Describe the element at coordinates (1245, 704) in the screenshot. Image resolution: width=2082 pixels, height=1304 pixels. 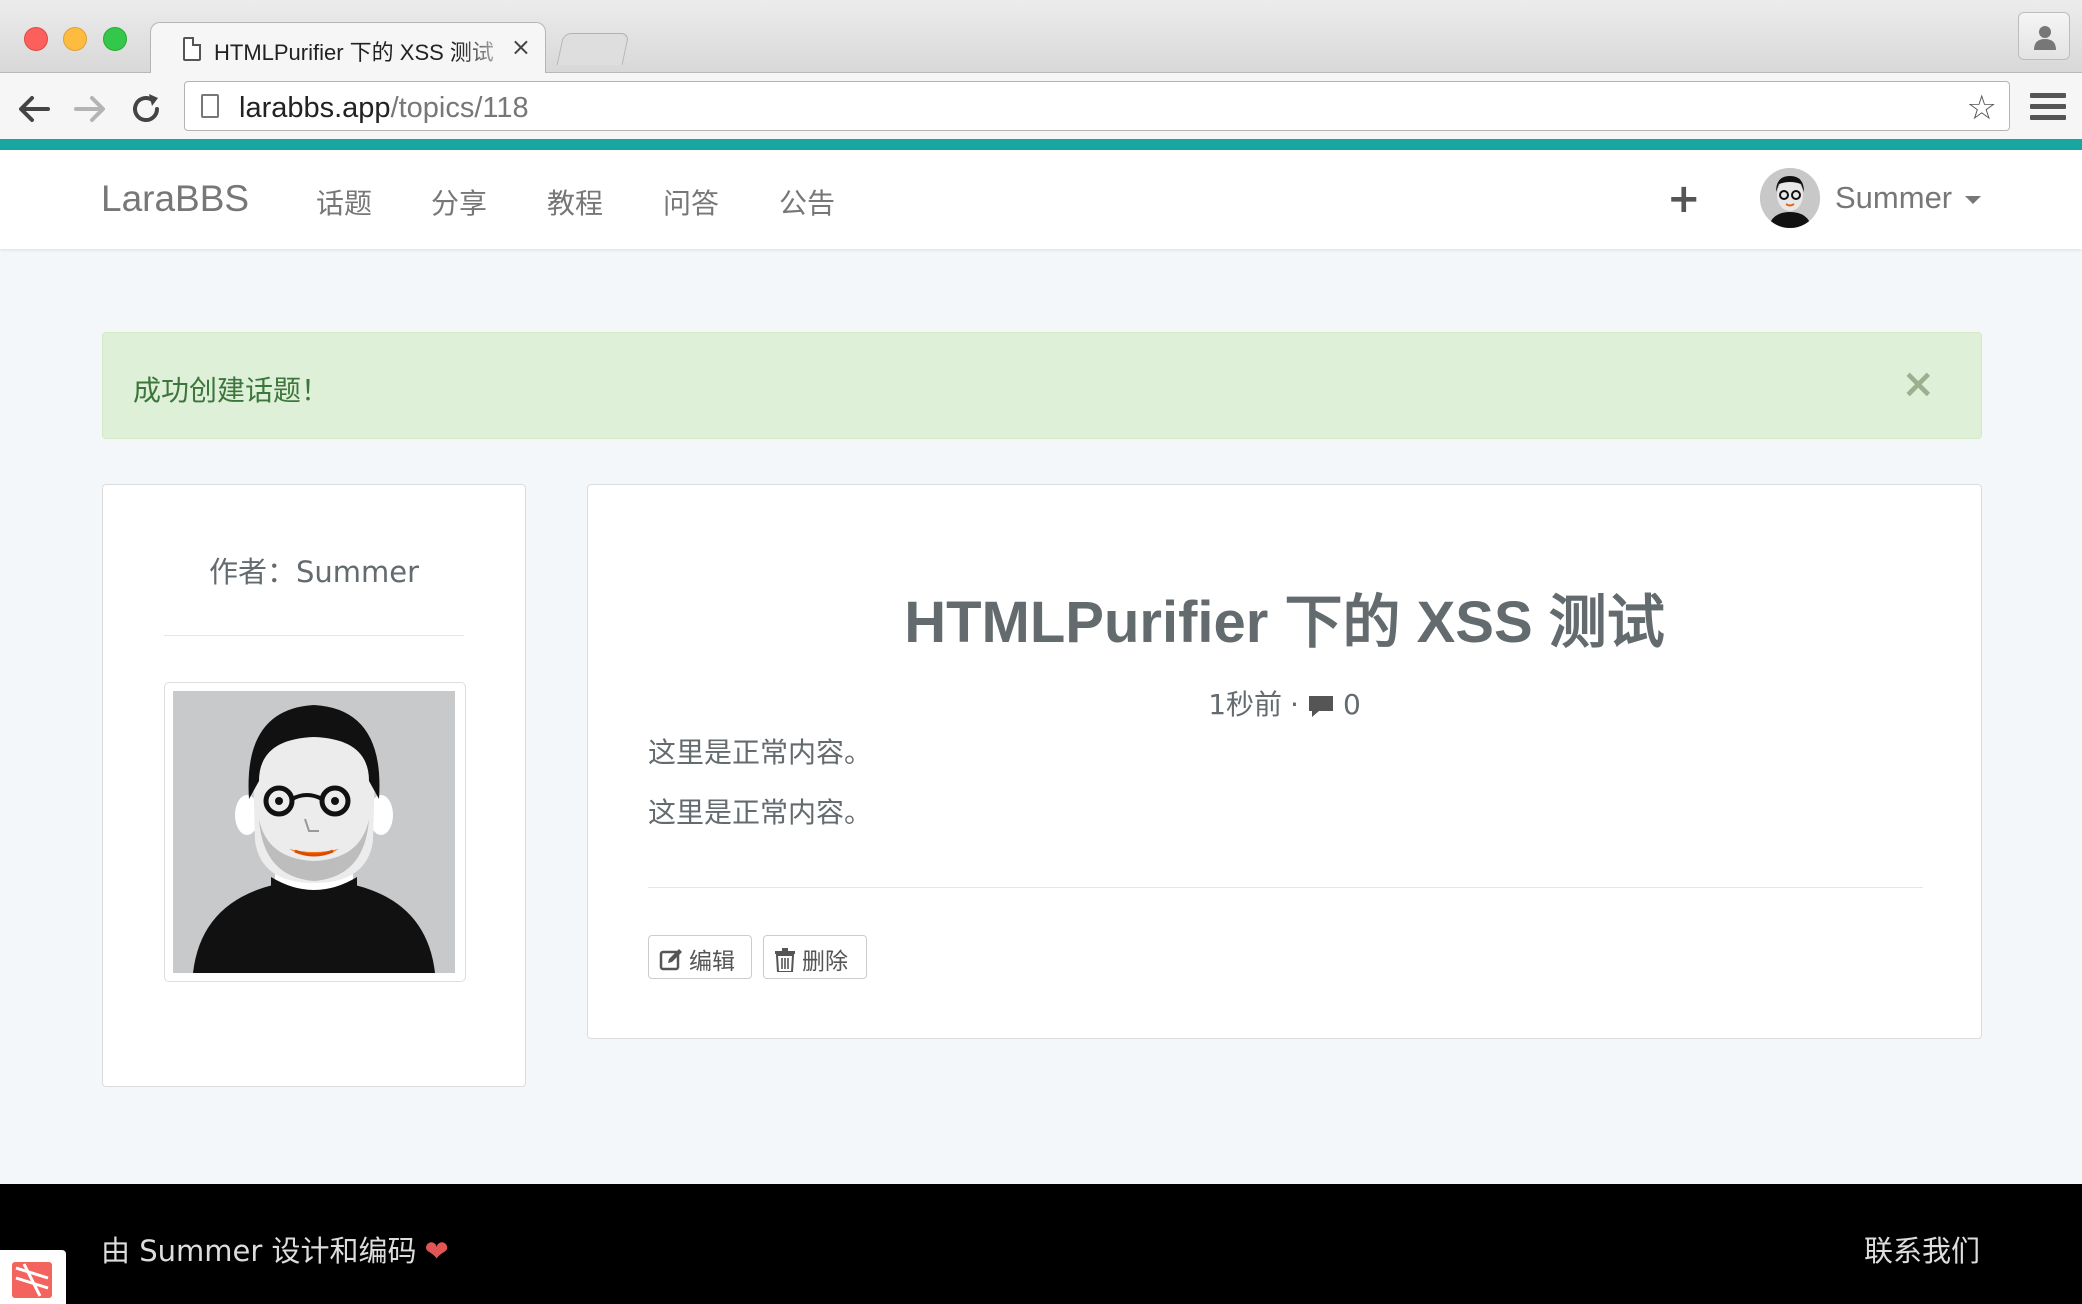
I see `topic-time: 1秒前` at that location.